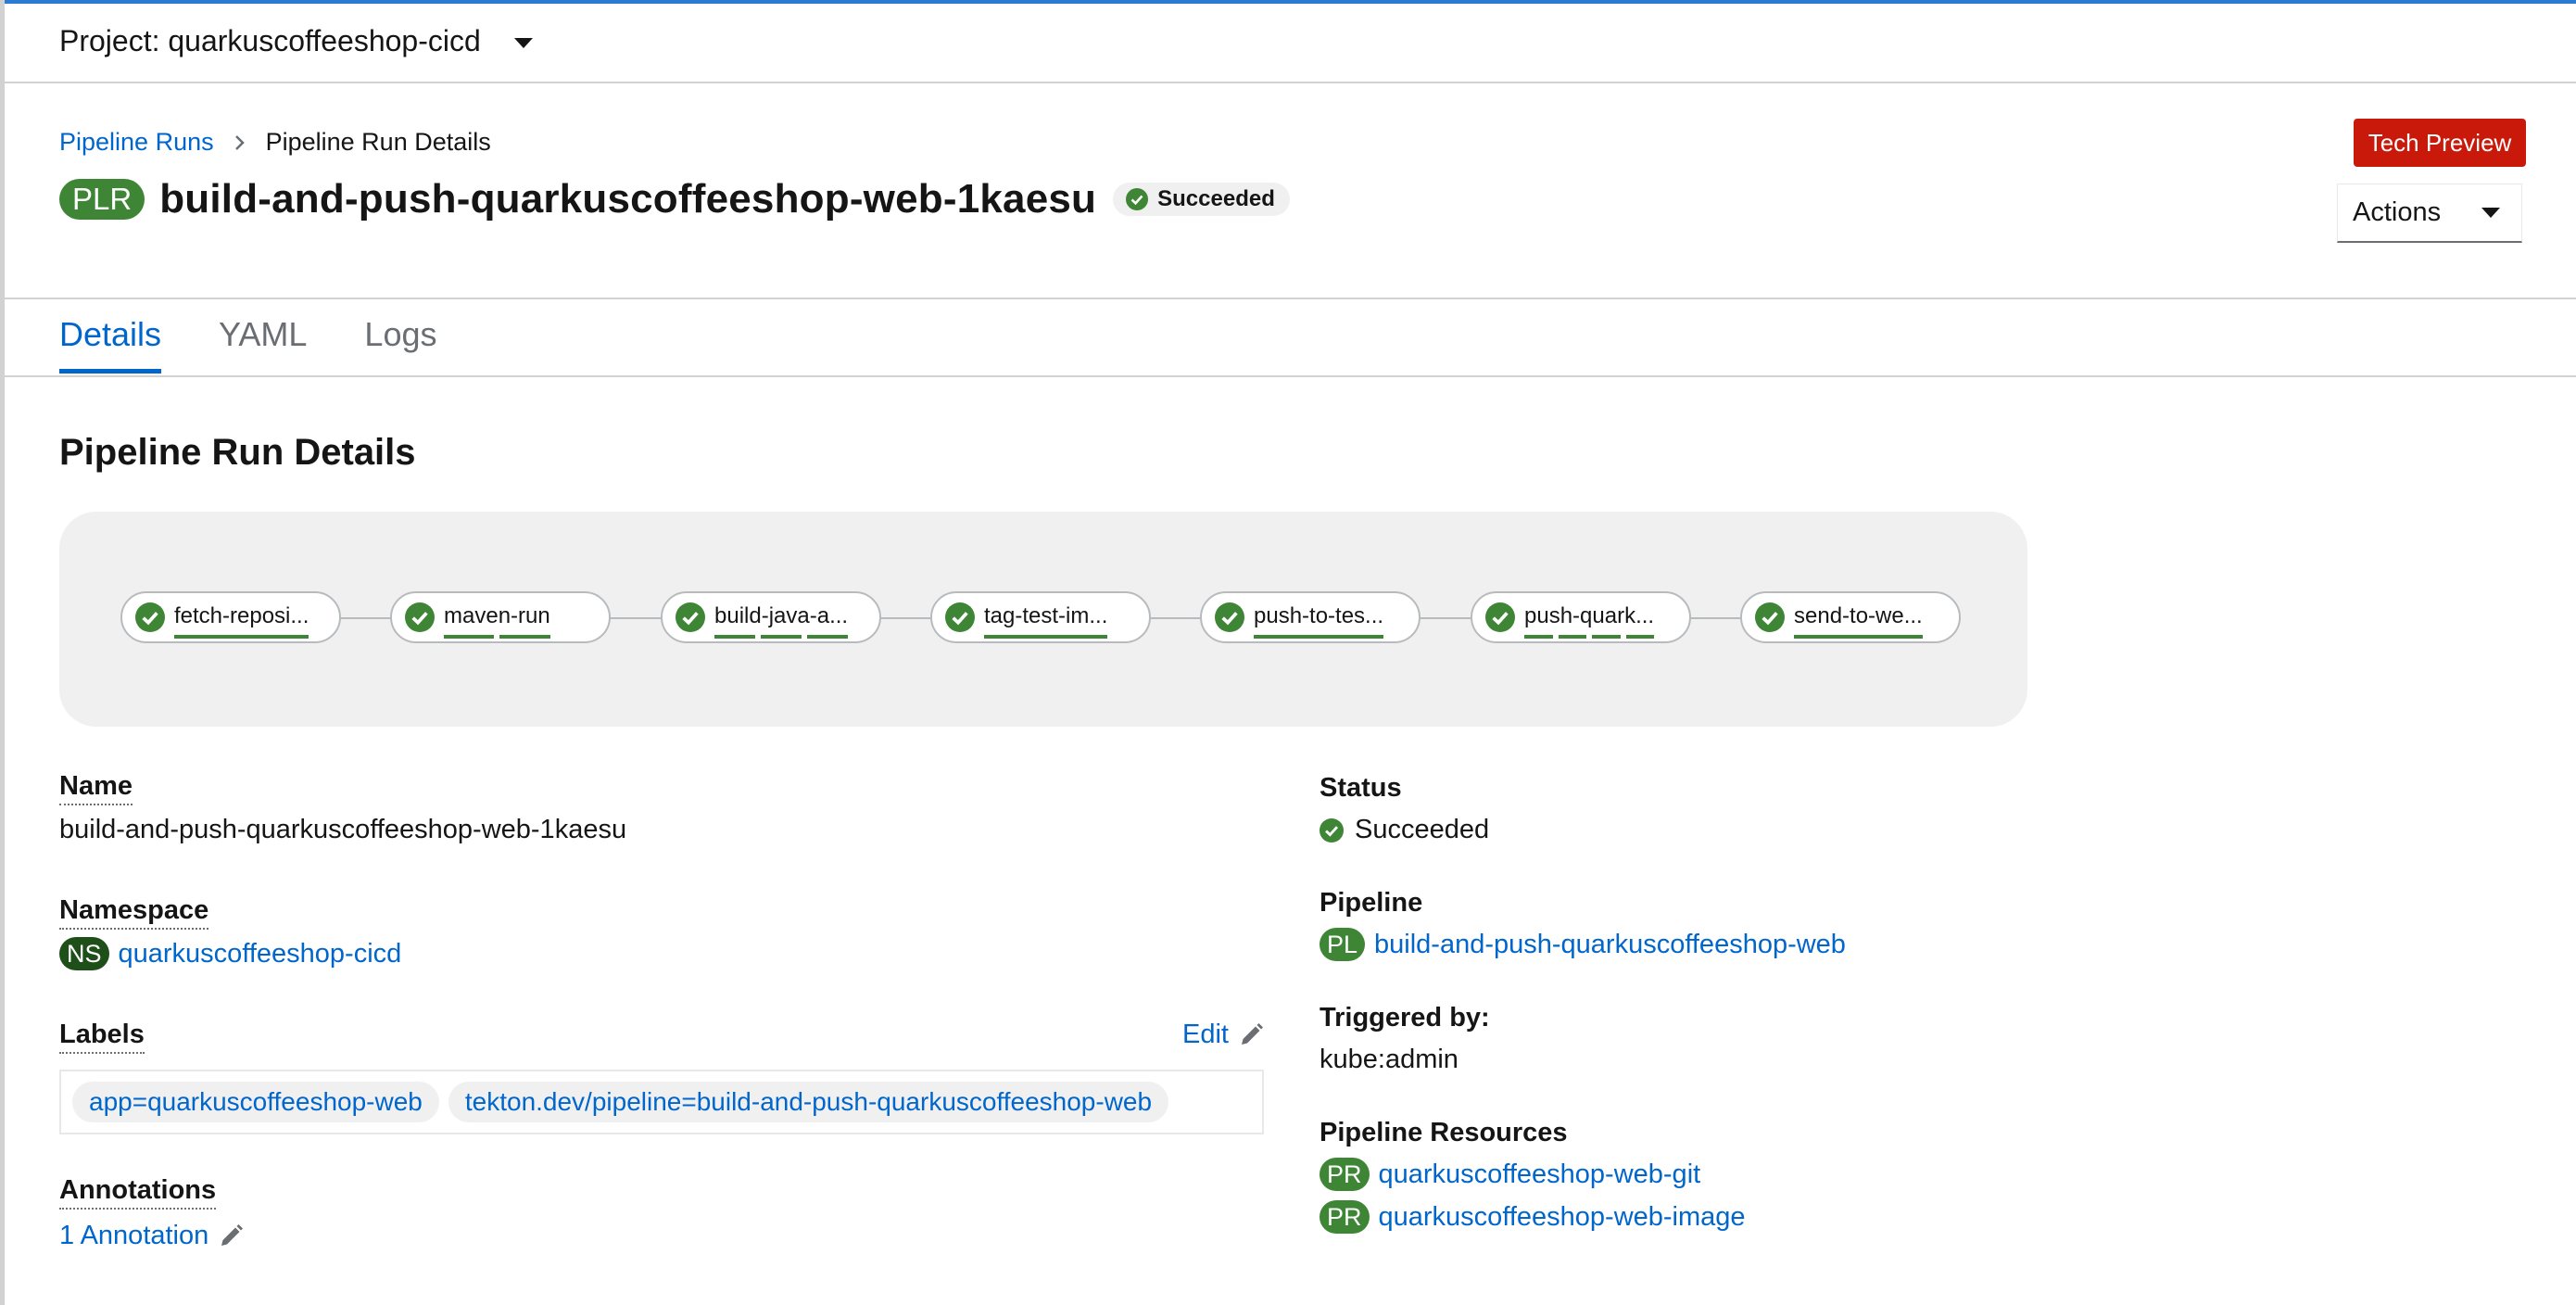  What do you see at coordinates (240, 142) in the screenshot?
I see `chevron-right-icon` at bounding box center [240, 142].